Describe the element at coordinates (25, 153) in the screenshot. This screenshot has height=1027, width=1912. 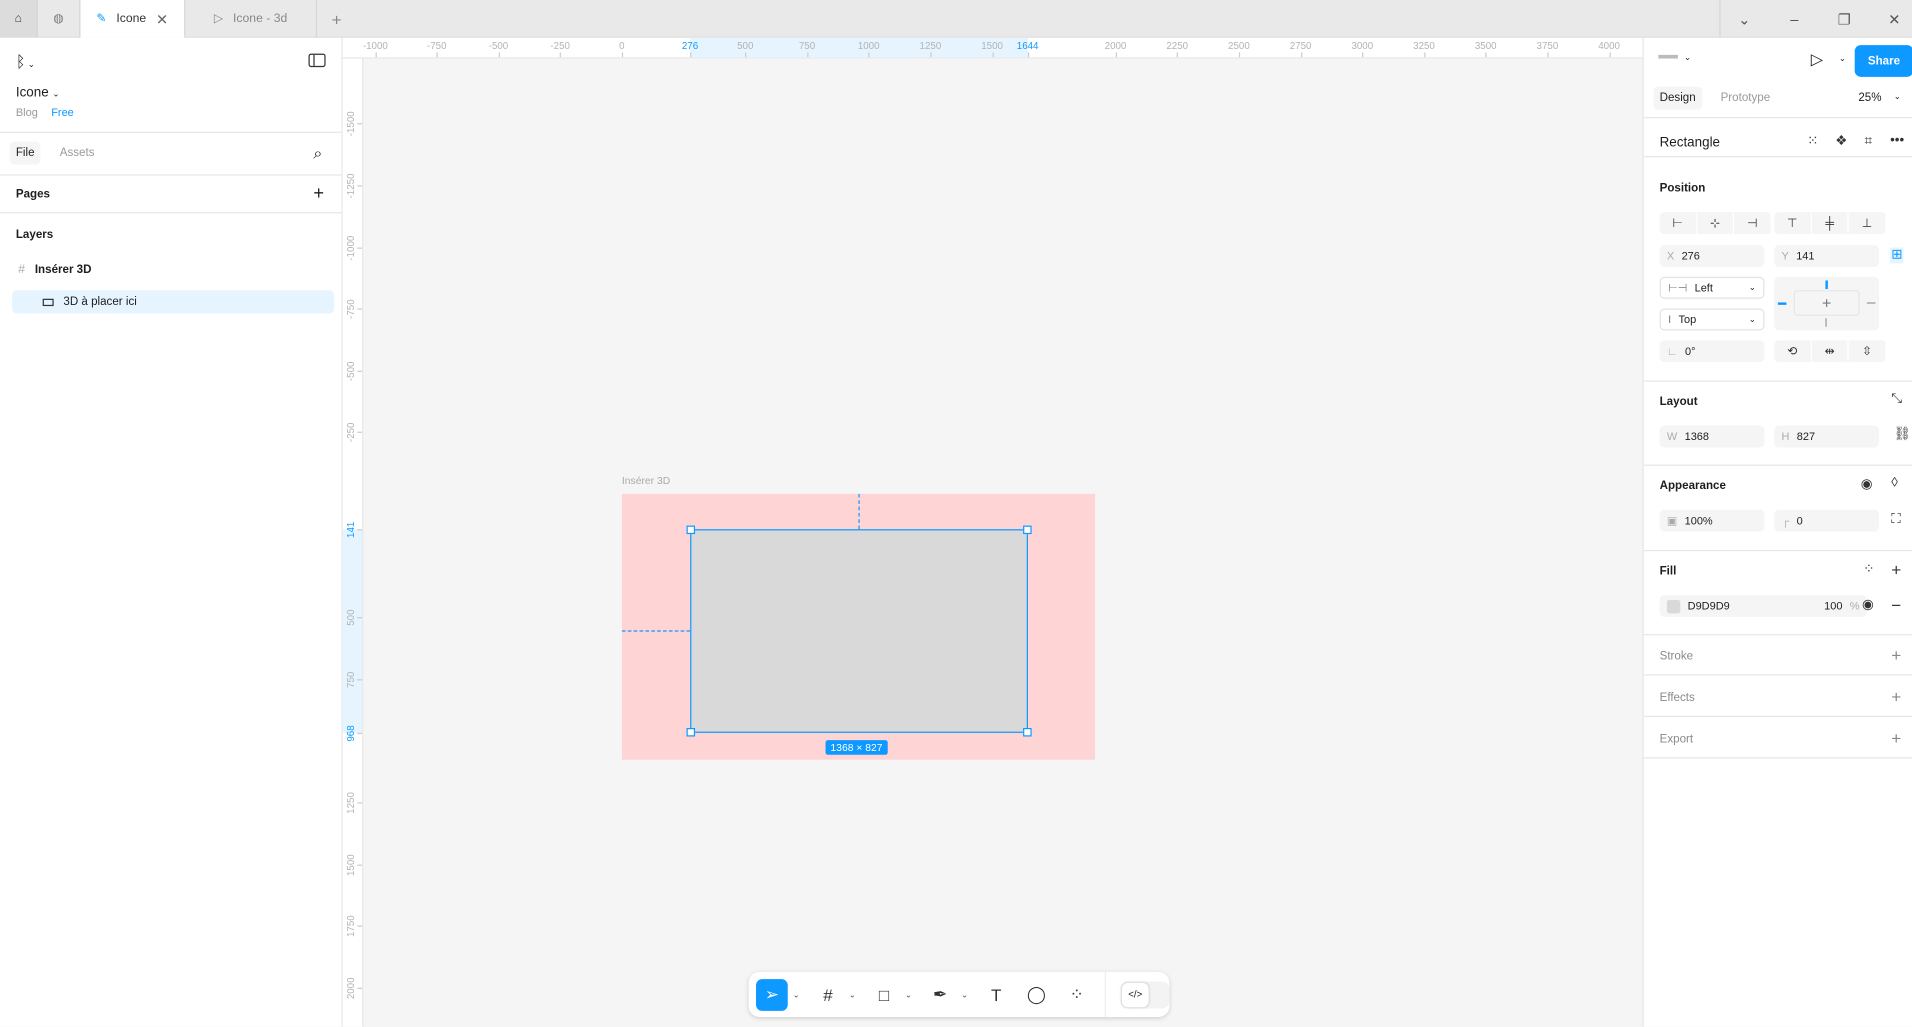
I see `tab-file: File` at that location.